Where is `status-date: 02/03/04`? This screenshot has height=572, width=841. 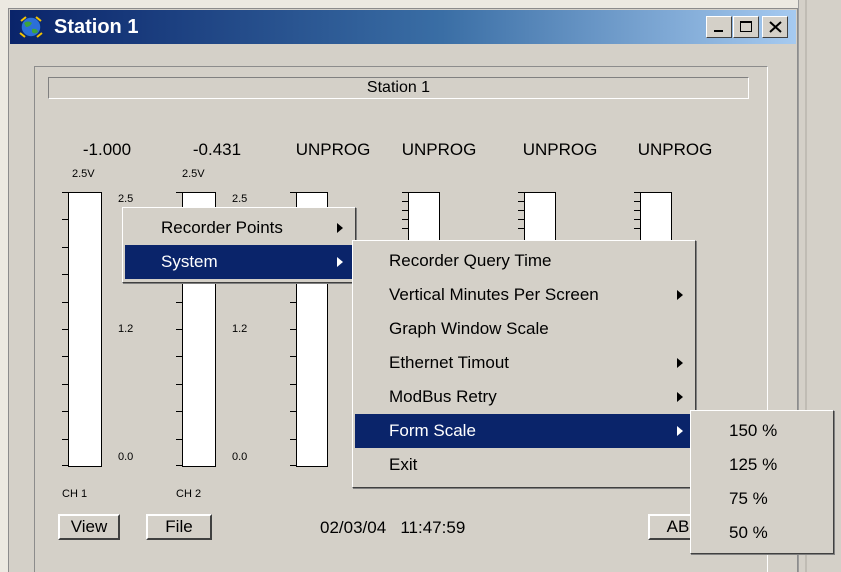 status-date: 02/03/04 is located at coordinates (353, 527).